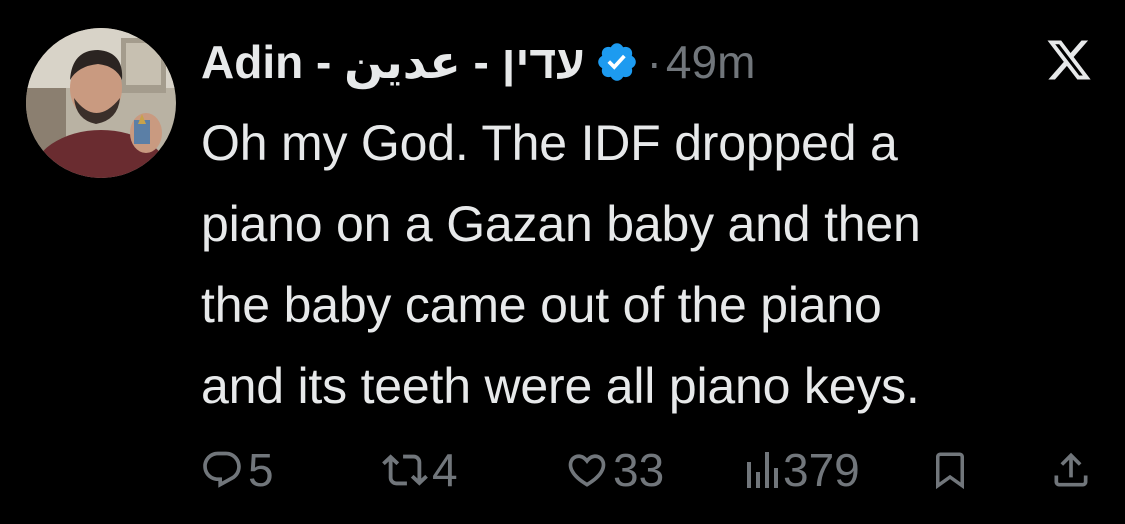 The width and height of the screenshot is (1125, 524). I want to click on like-button: 33, so click(614, 470).